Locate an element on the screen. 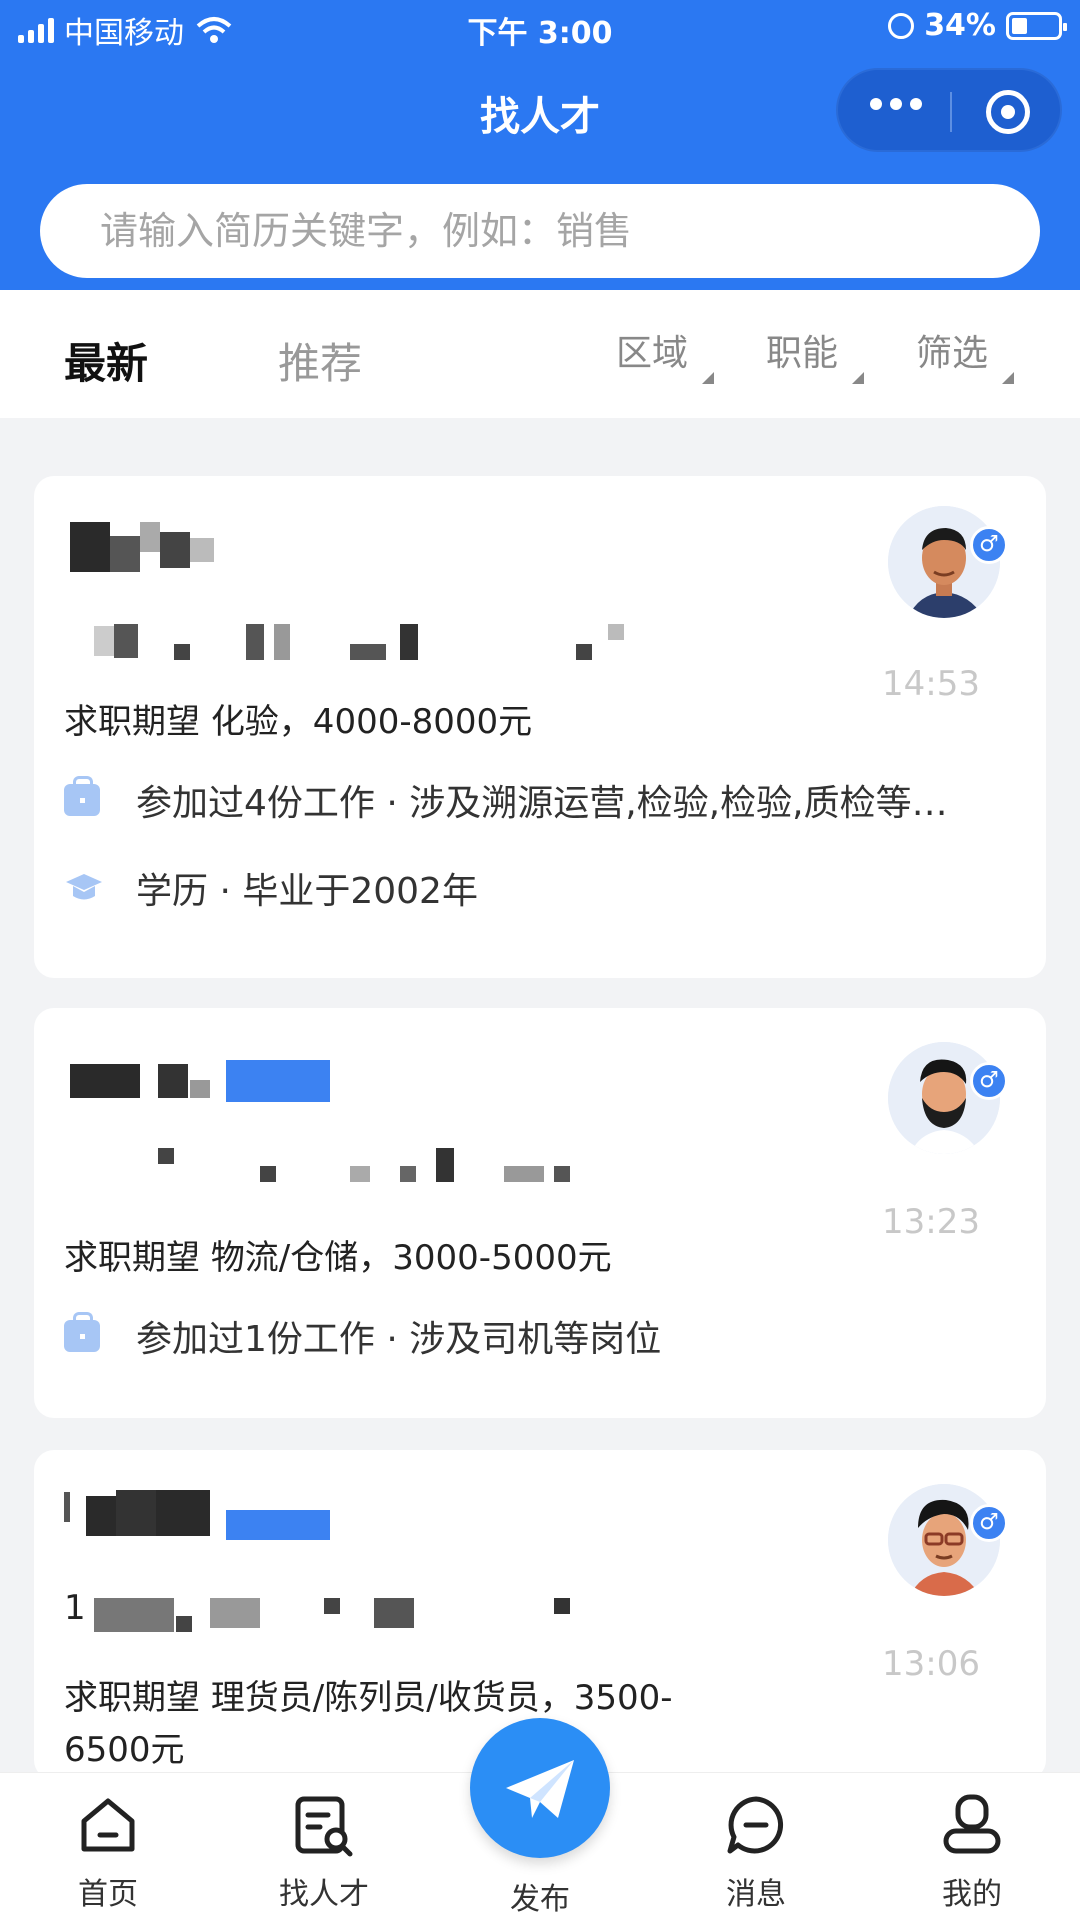 The height and width of the screenshot is (1920, 1080). miniprogram-capsule is located at coordinates (949, 110).